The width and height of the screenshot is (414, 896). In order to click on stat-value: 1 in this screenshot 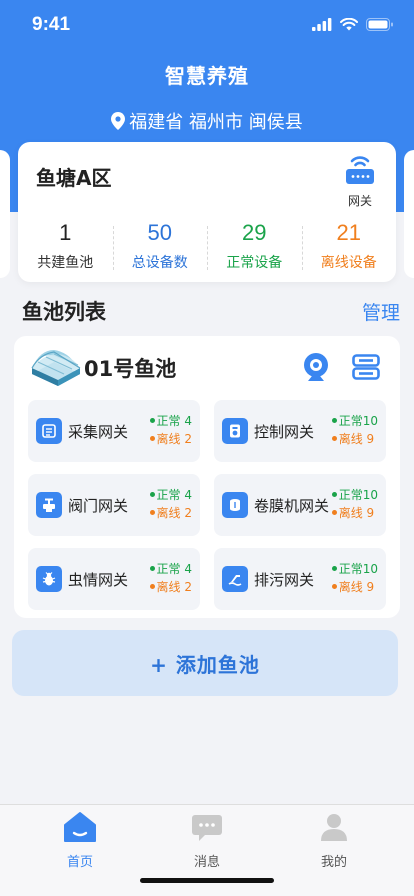, I will do `click(65, 232)`.